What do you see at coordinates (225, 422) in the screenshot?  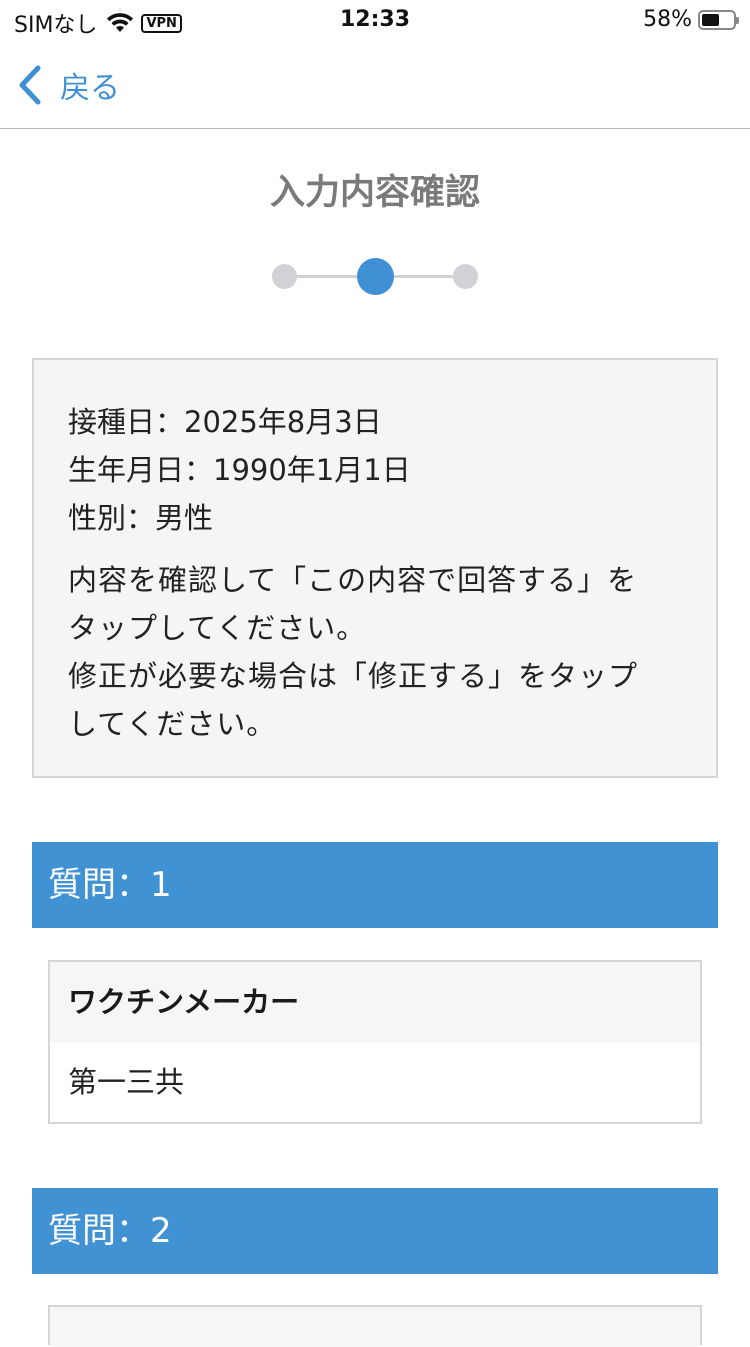 I see `vaccination-date: 接種日：2025年8月3日` at bounding box center [225, 422].